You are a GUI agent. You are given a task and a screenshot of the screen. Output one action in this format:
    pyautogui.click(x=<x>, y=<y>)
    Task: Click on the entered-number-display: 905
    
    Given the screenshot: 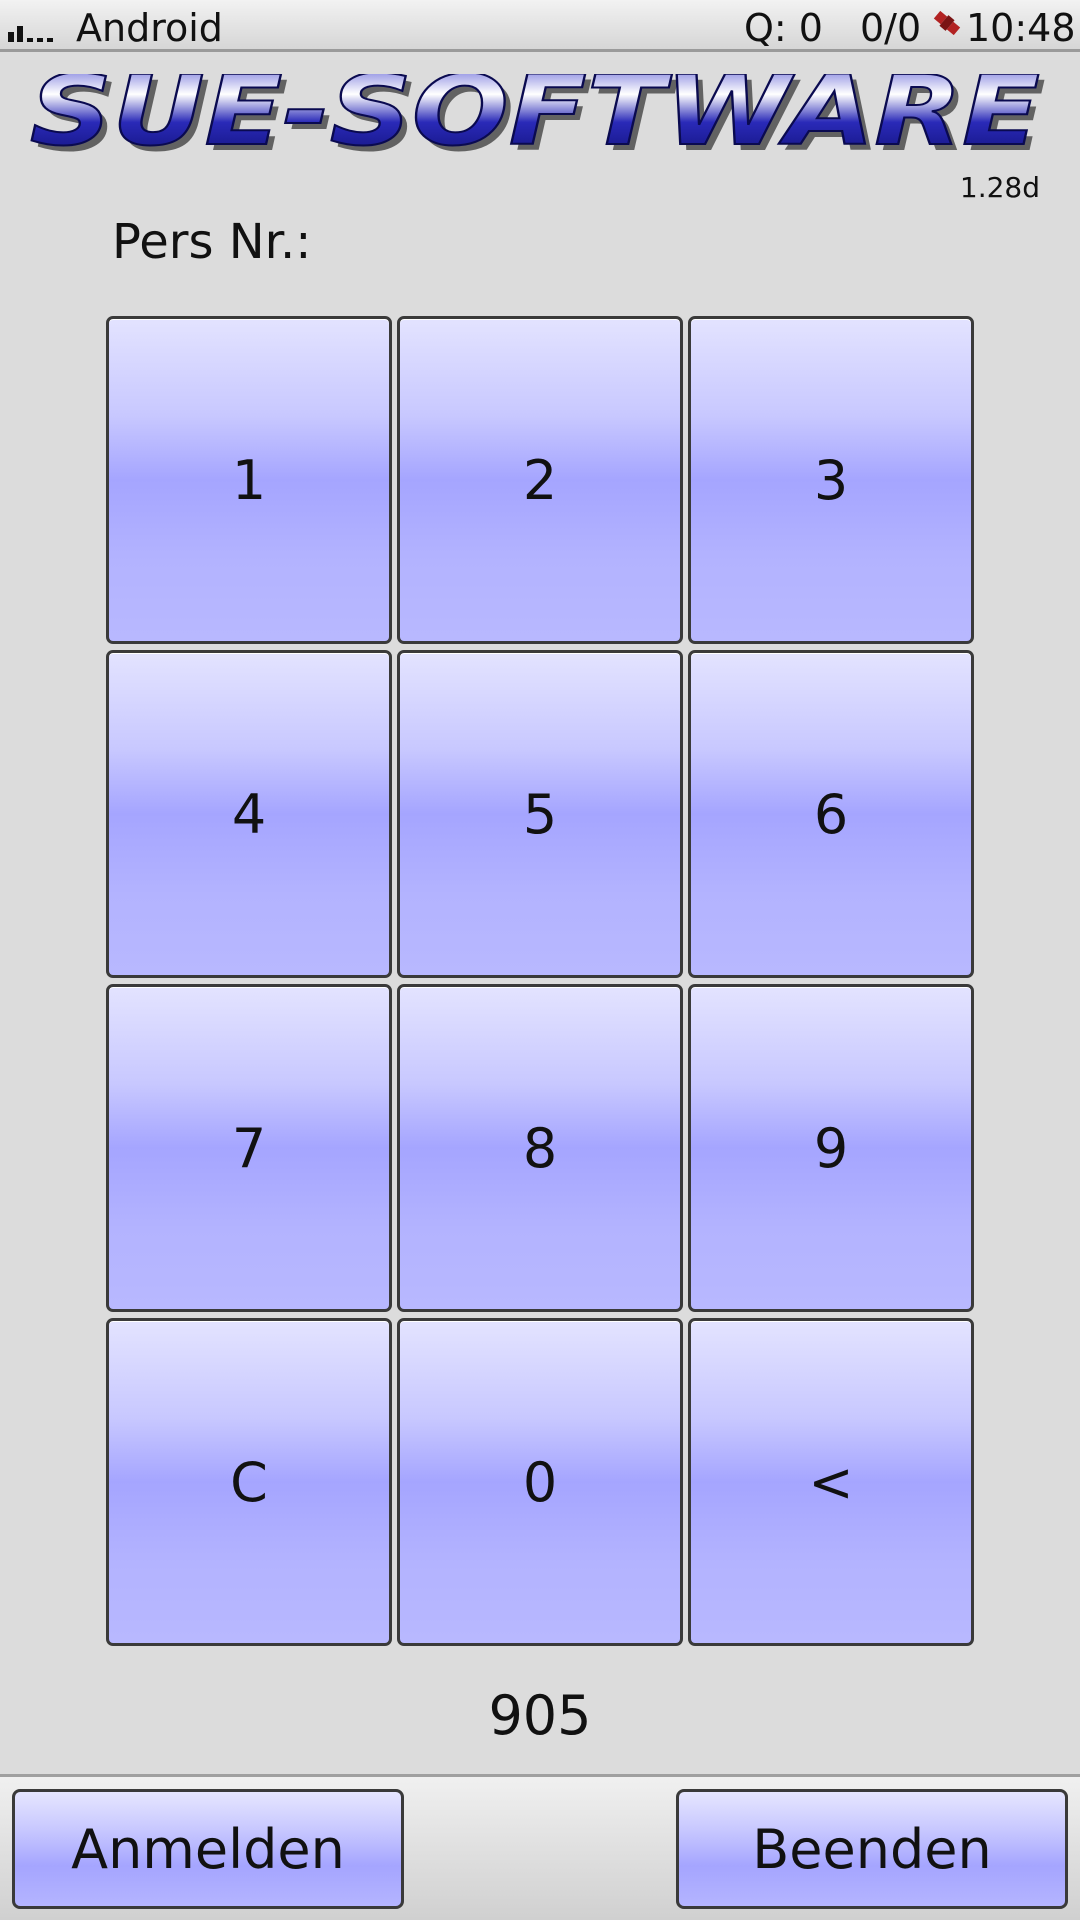 What is the action you would take?
    pyautogui.click(x=540, y=1715)
    